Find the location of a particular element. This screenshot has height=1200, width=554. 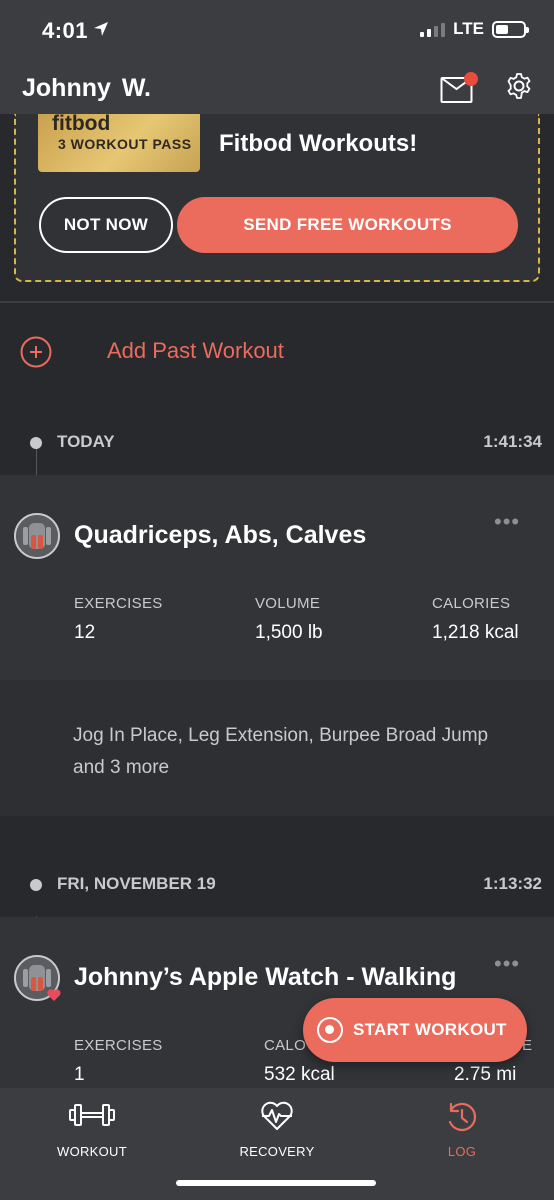

app-header: Johnny W. is located at coordinates (277, 88).